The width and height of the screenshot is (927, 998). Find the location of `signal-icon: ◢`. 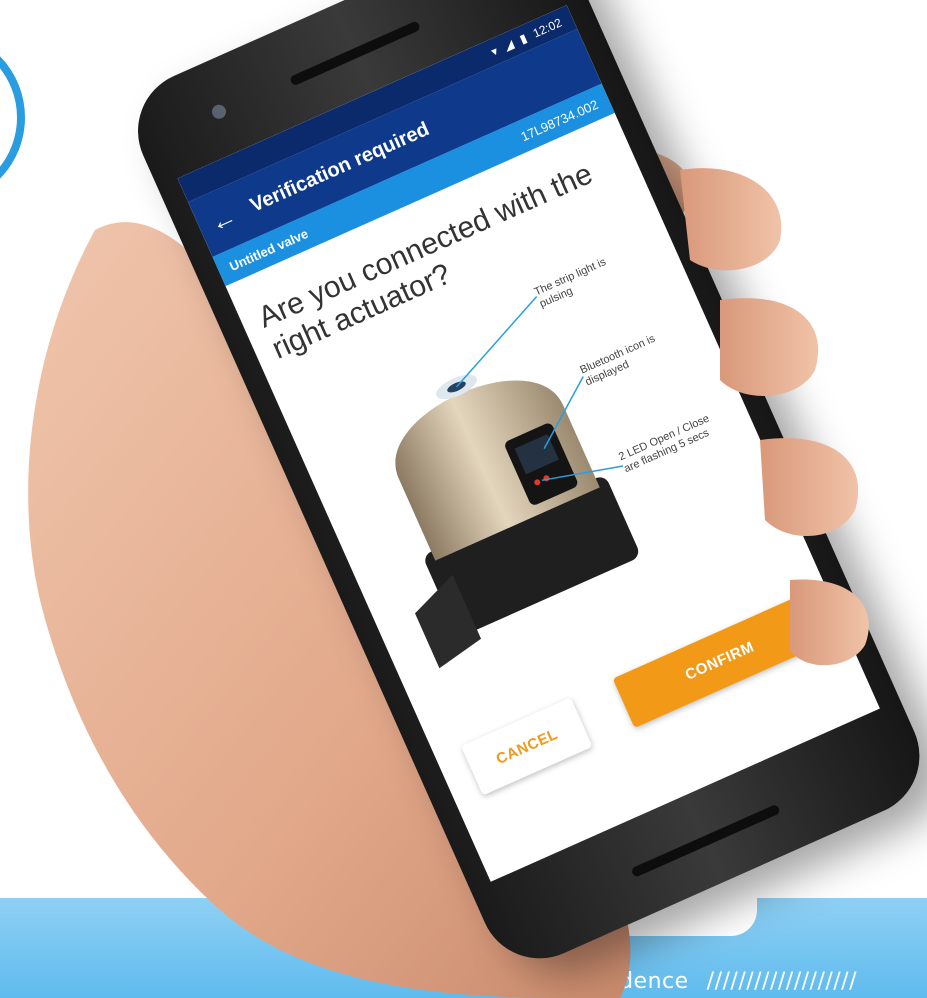

signal-icon: ◢ is located at coordinates (508, 45).